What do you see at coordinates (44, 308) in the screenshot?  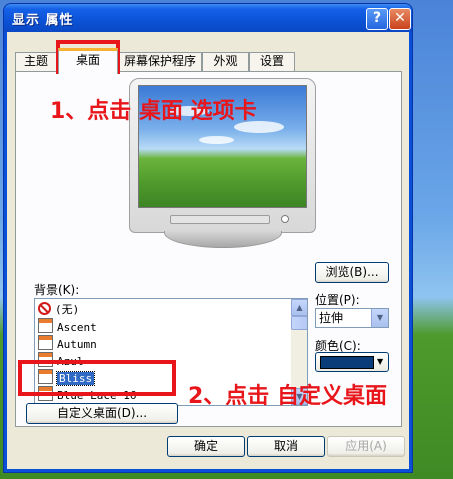 I see `none-icon` at bounding box center [44, 308].